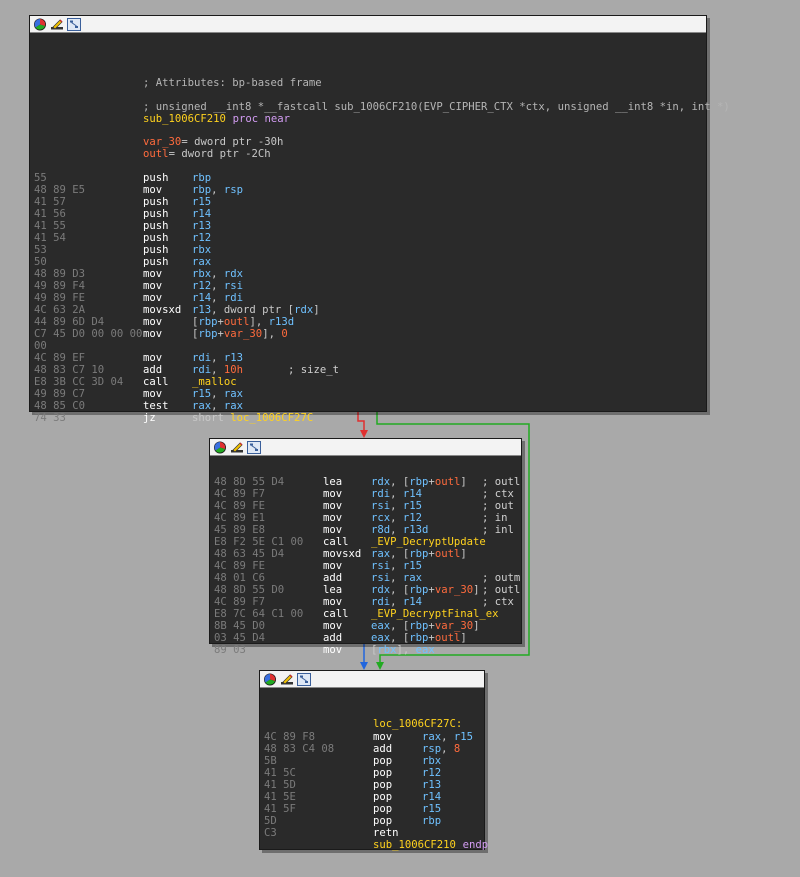 The height and width of the screenshot is (877, 800). Describe the element at coordinates (447, 737) in the screenshot. I see `operands: rax, r15` at that location.